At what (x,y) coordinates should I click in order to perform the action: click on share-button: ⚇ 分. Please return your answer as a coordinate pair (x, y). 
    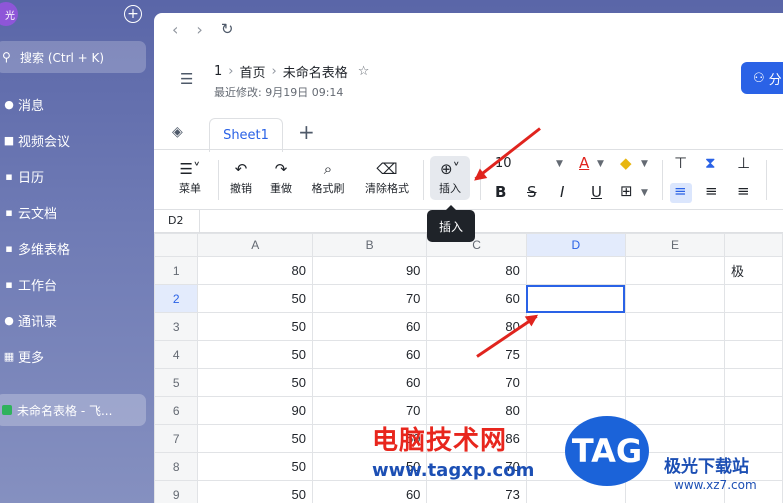
    Looking at the image, I should click on (762, 78).